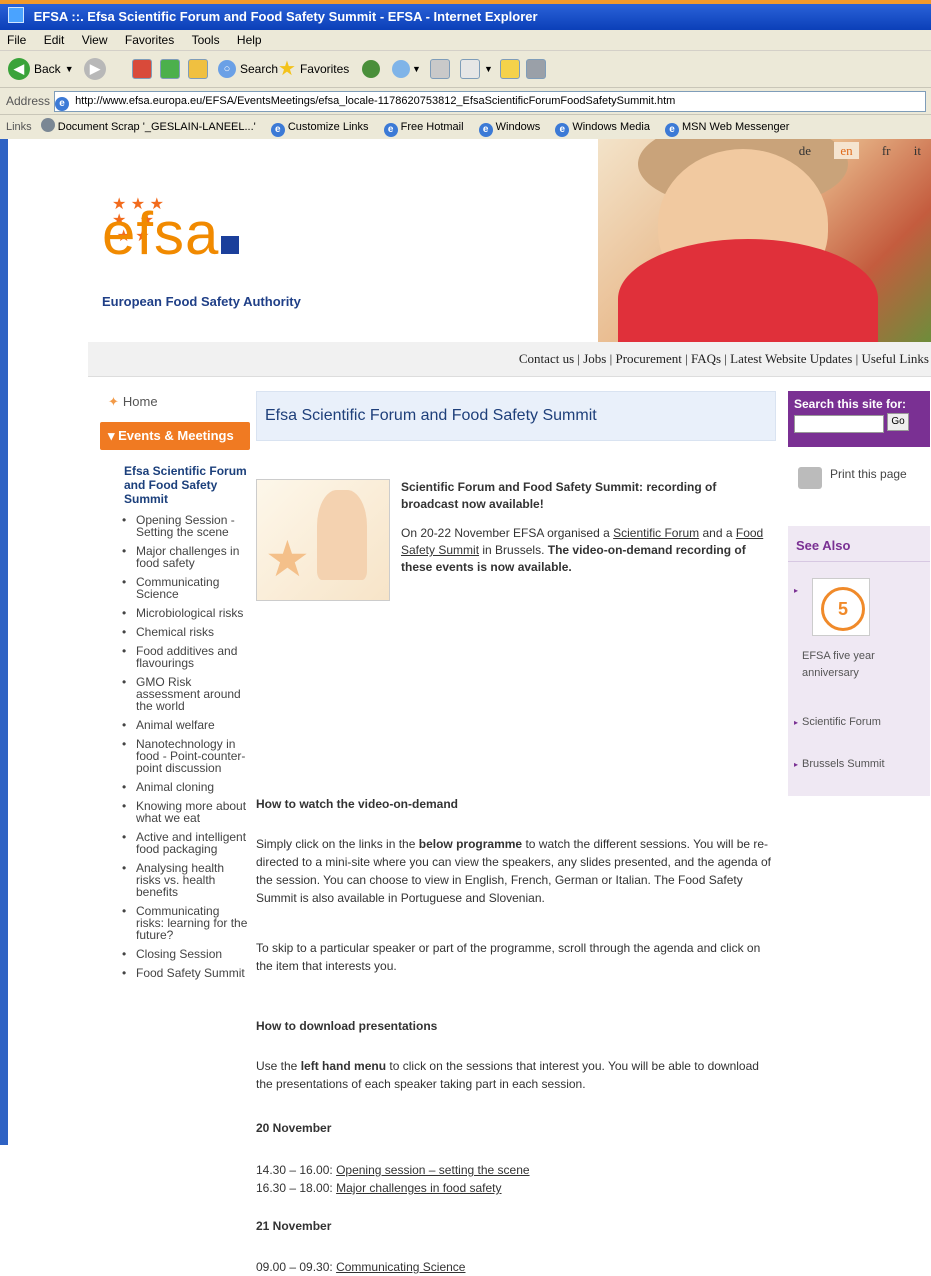 This screenshot has width=931, height=1276. I want to click on how-download-text-a: Use the, so click(277, 1066).